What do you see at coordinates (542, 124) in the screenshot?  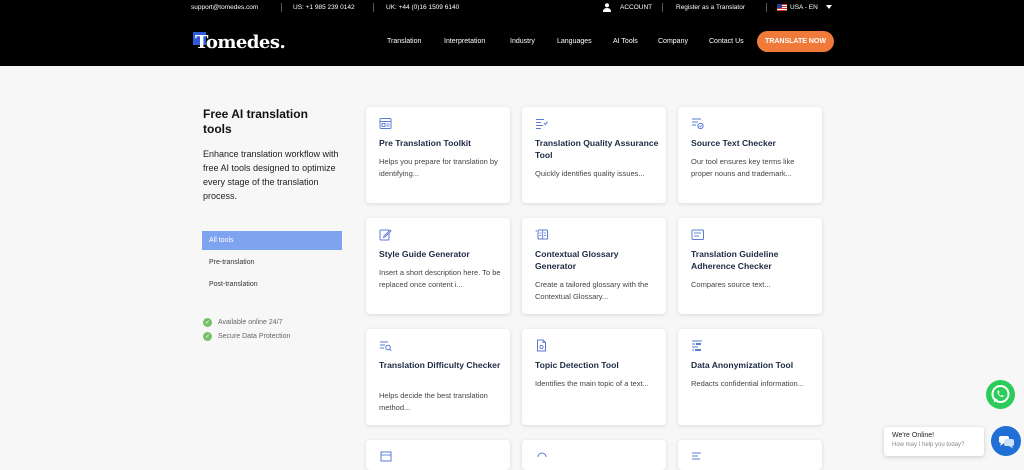 I see `checklist-icon` at bounding box center [542, 124].